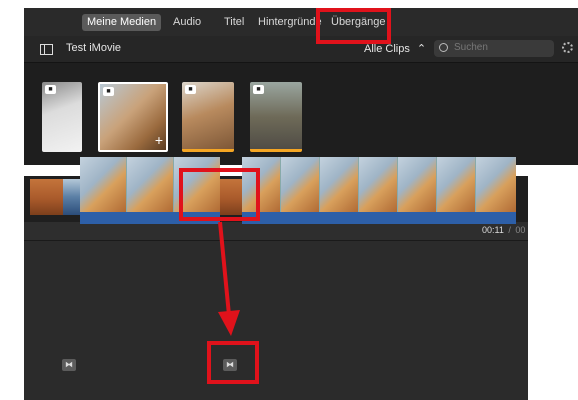  Describe the element at coordinates (229, 278) in the screenshot. I see `drag-arrow` at that location.